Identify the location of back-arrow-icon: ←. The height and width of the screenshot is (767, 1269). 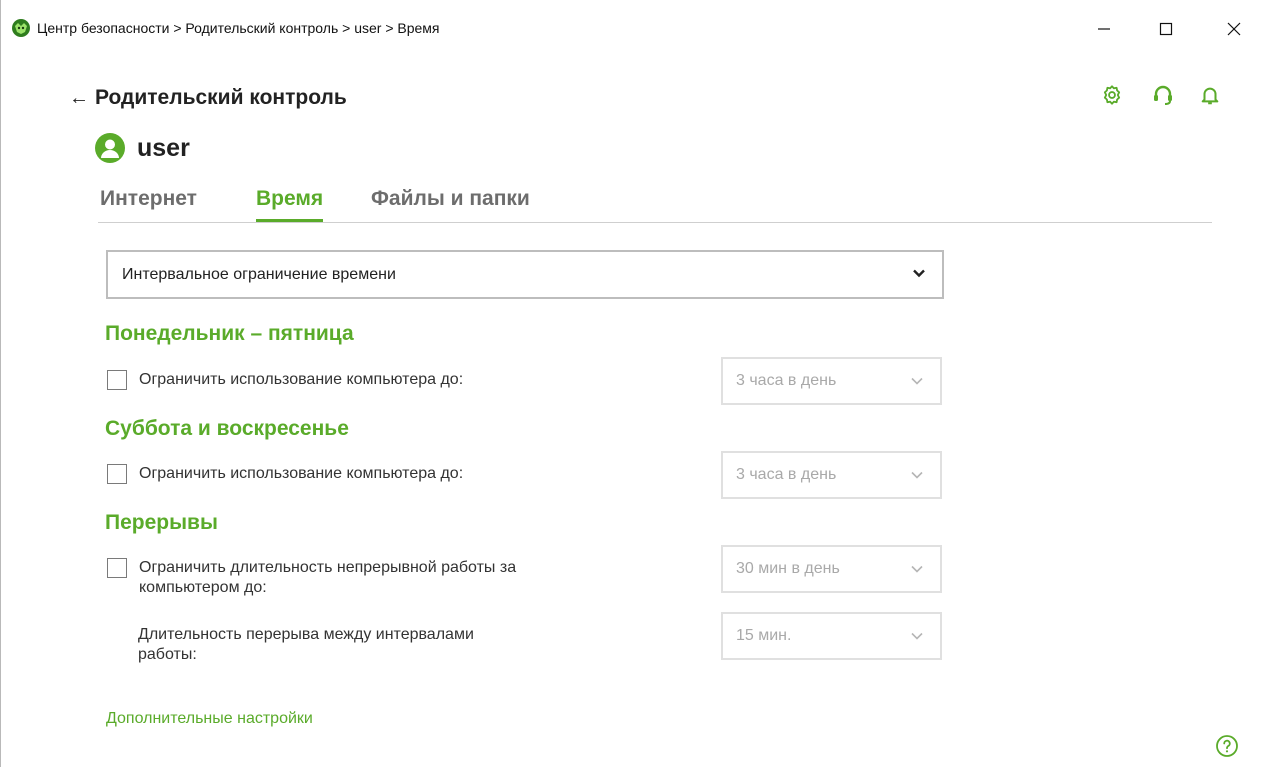
(79, 97).